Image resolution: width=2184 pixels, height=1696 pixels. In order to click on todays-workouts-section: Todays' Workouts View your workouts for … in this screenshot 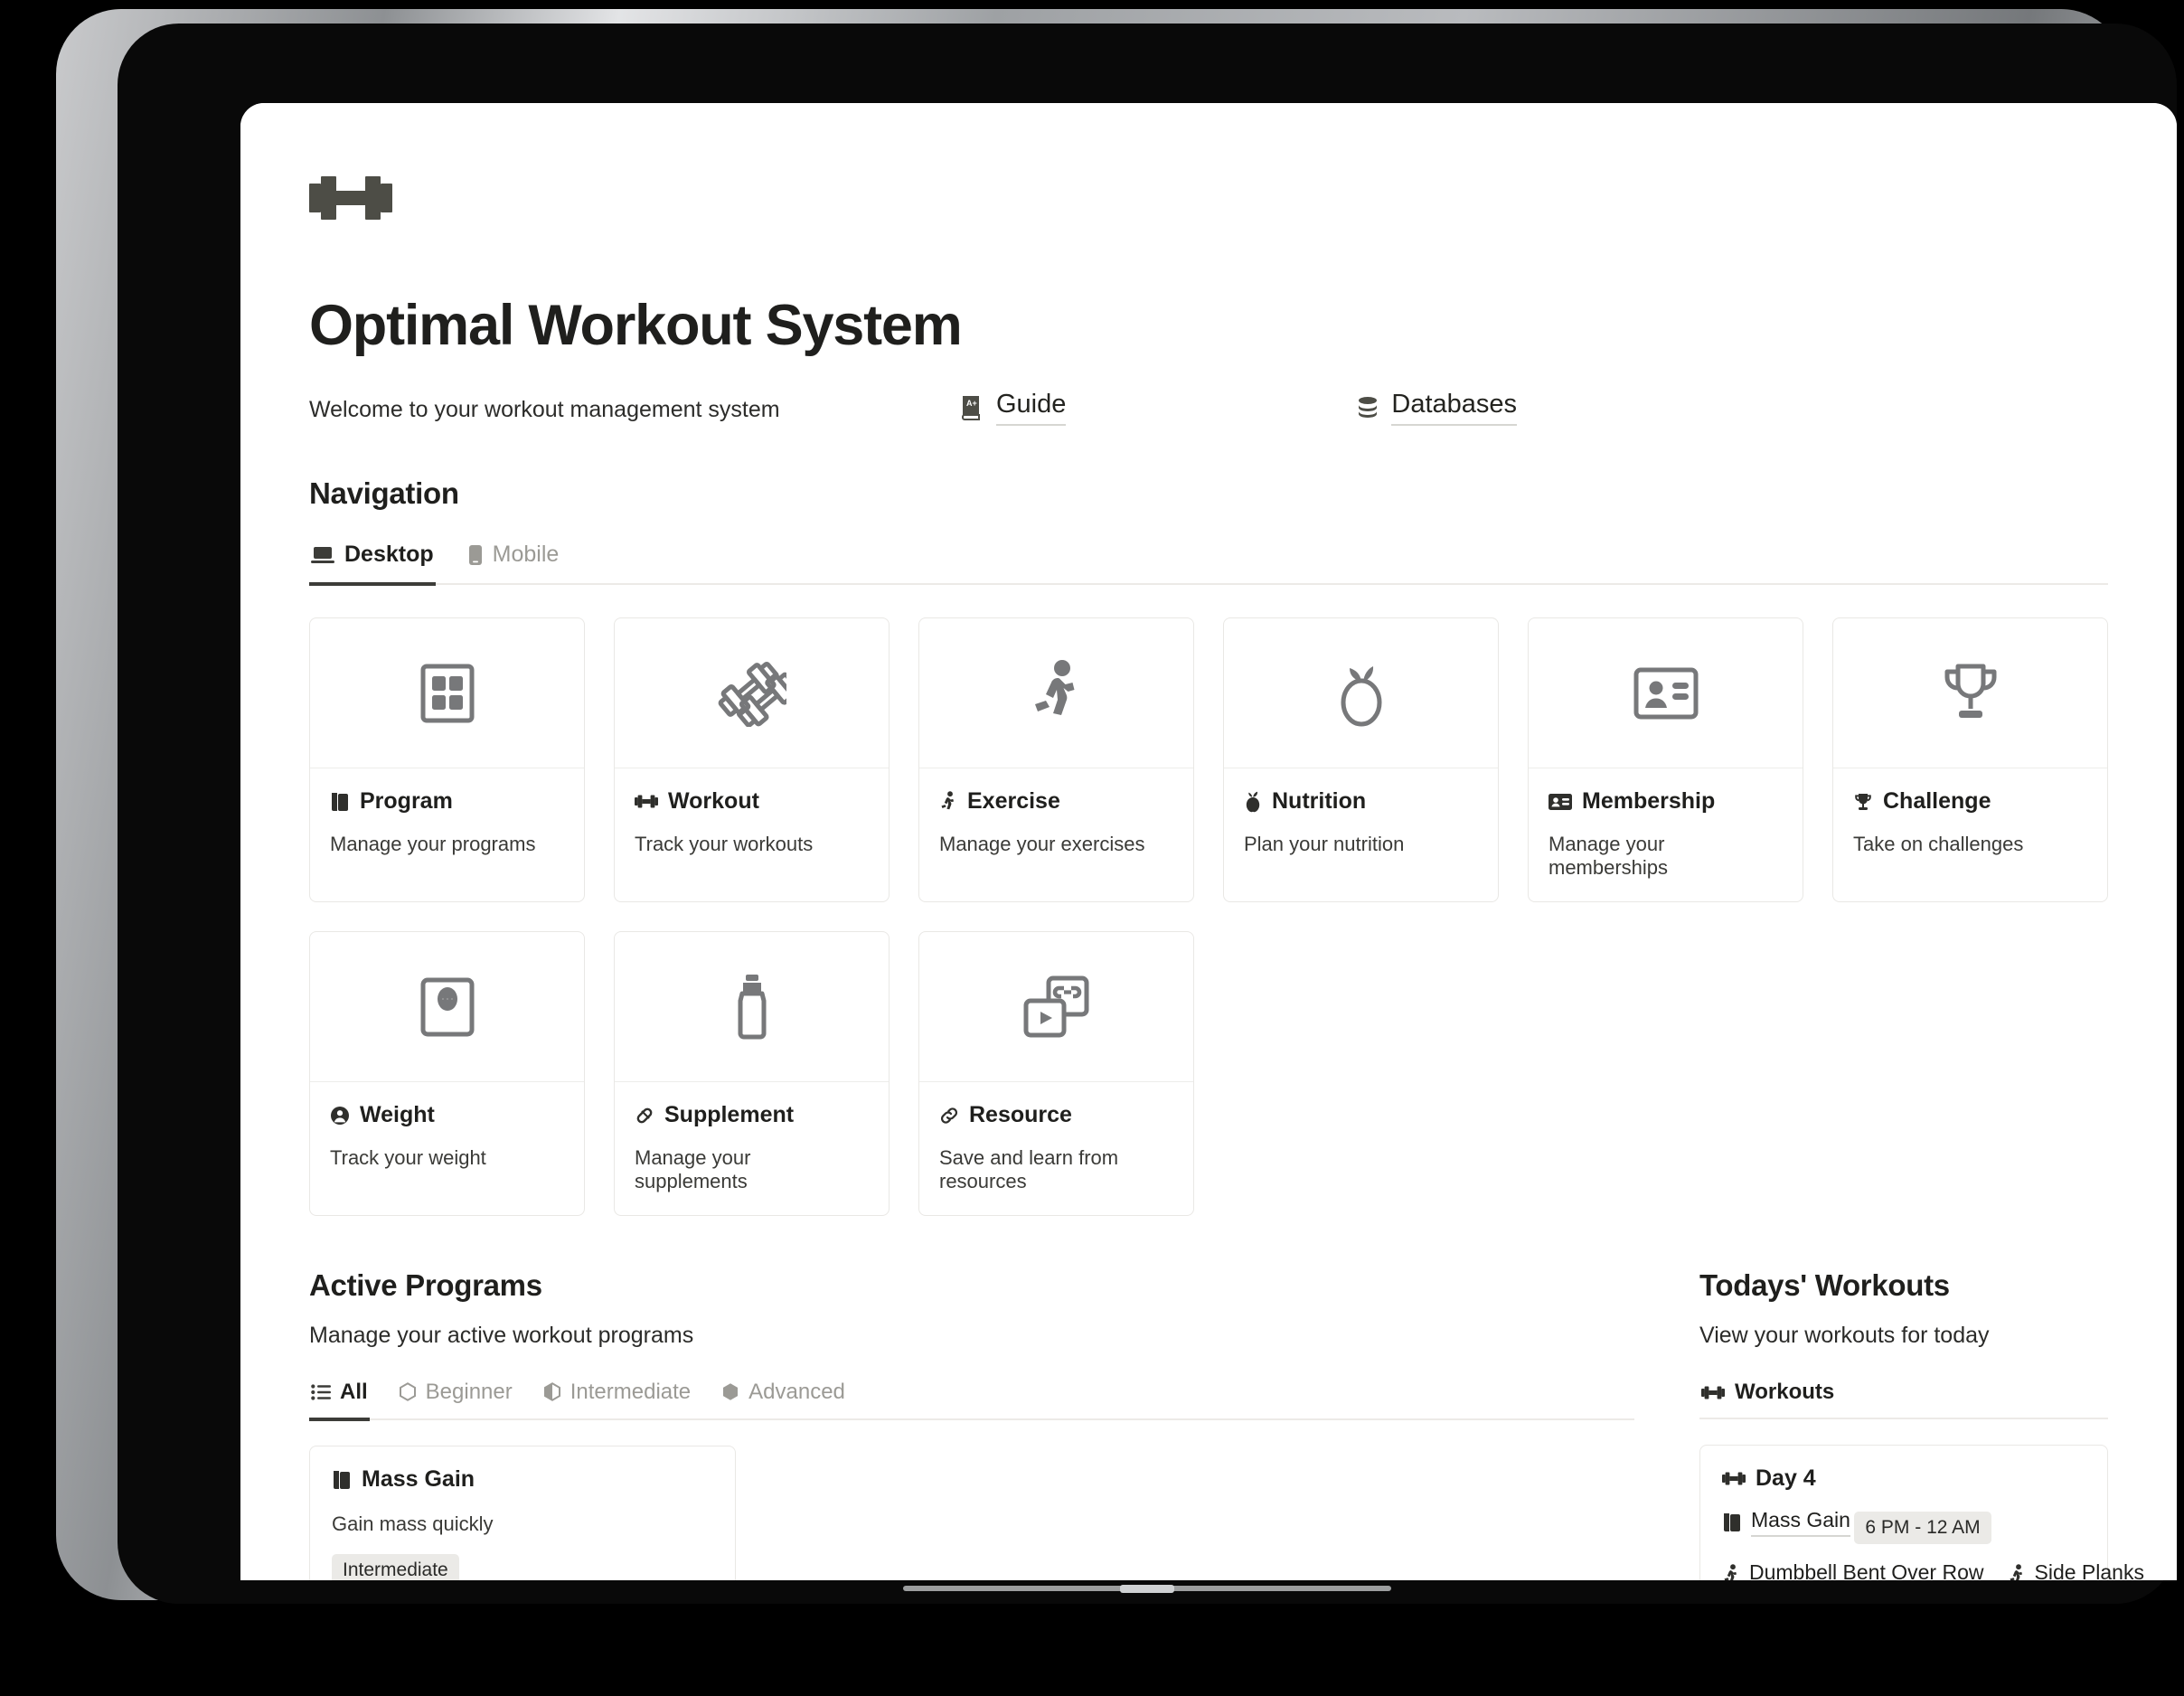, I will do `click(1921, 1424)`.